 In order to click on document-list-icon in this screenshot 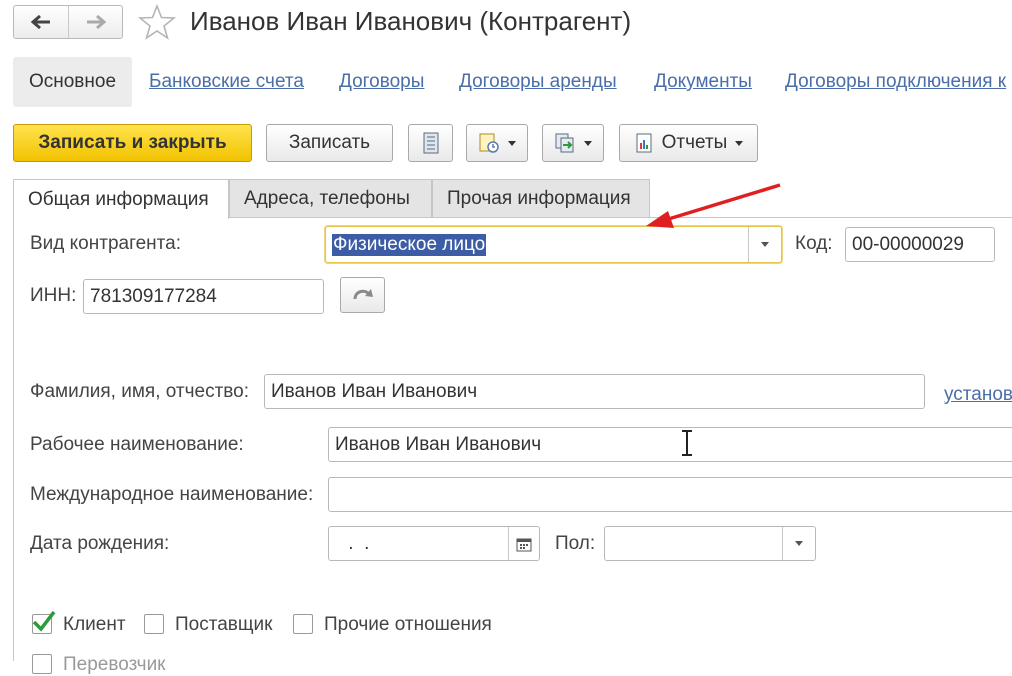, I will do `click(430, 143)`.